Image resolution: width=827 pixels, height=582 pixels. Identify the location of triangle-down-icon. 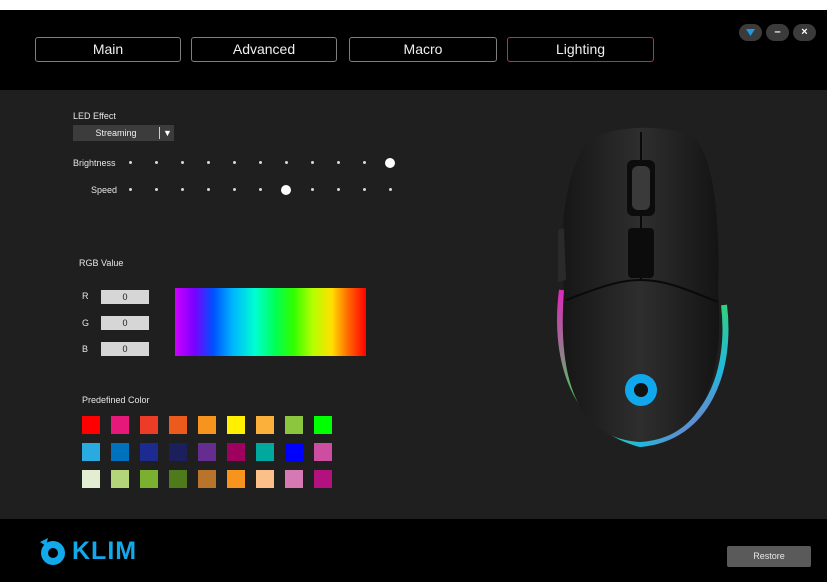
(750, 32).